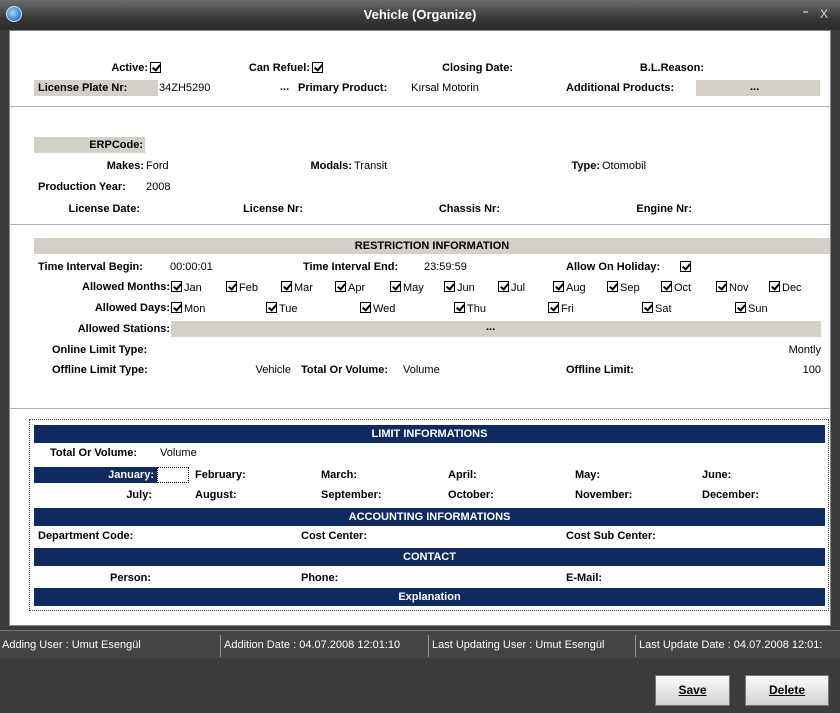 The height and width of the screenshot is (713, 840). What do you see at coordinates (173, 475) in the screenshot?
I see `limit-month-input` at bounding box center [173, 475].